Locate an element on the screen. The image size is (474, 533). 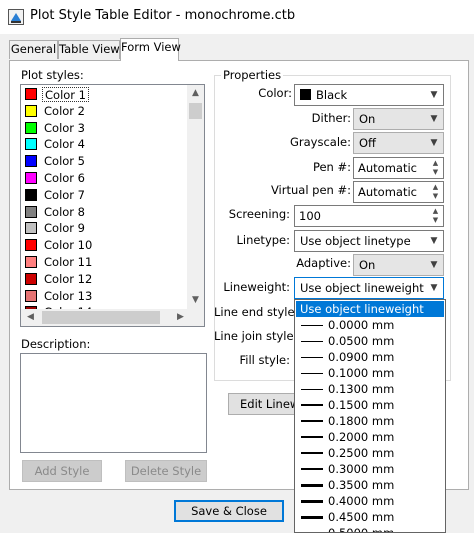
scroll-right-arrow-icon: ▶ is located at coordinates (180, 317).